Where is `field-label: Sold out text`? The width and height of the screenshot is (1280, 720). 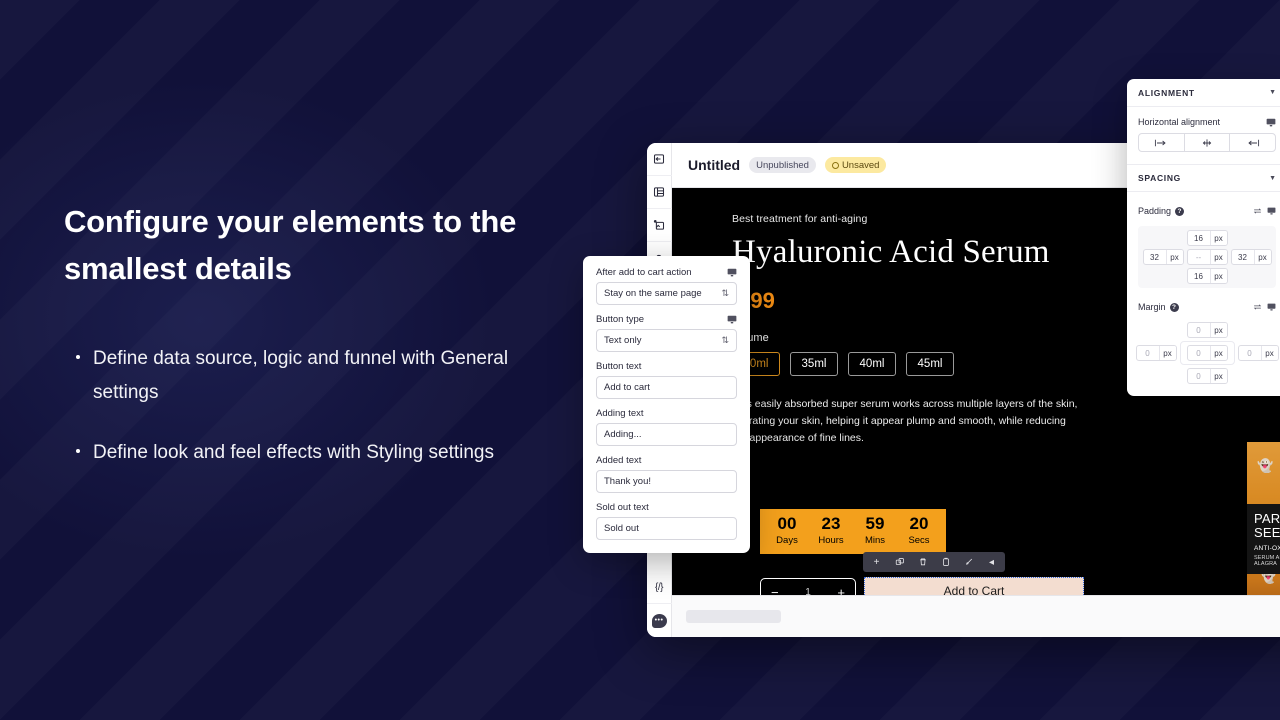 field-label: Sold out text is located at coordinates (622, 507).